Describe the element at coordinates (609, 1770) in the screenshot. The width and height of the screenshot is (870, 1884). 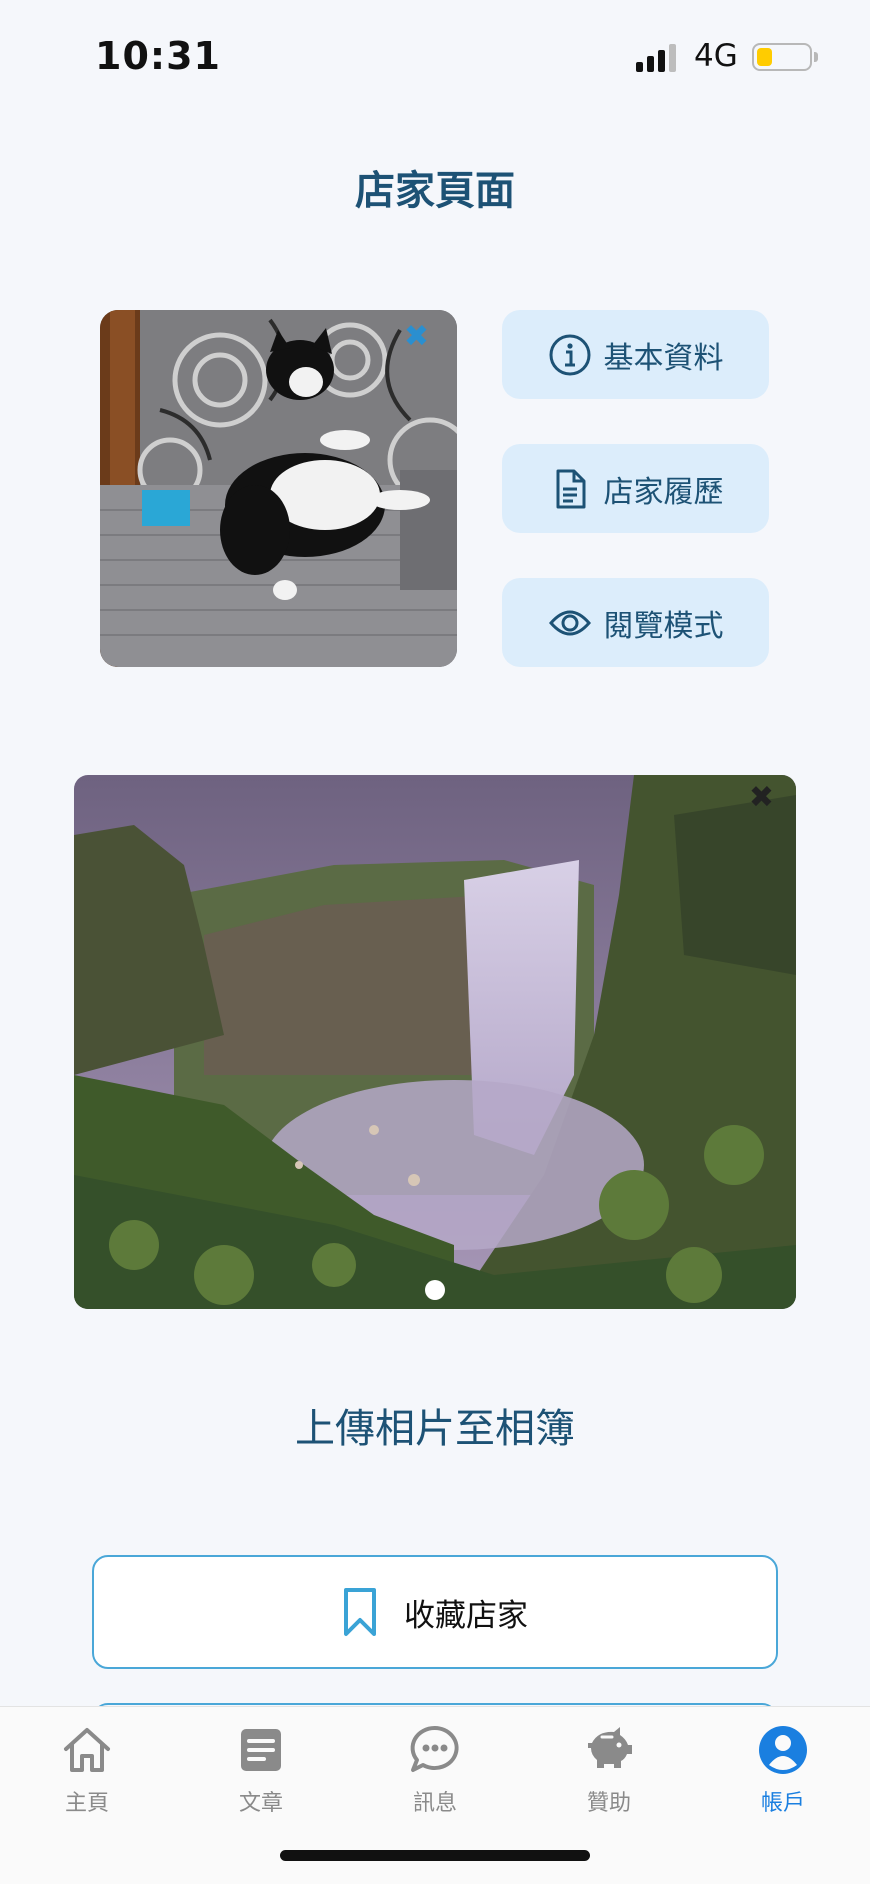
I see `tab-sponsor: 贊助` at that location.